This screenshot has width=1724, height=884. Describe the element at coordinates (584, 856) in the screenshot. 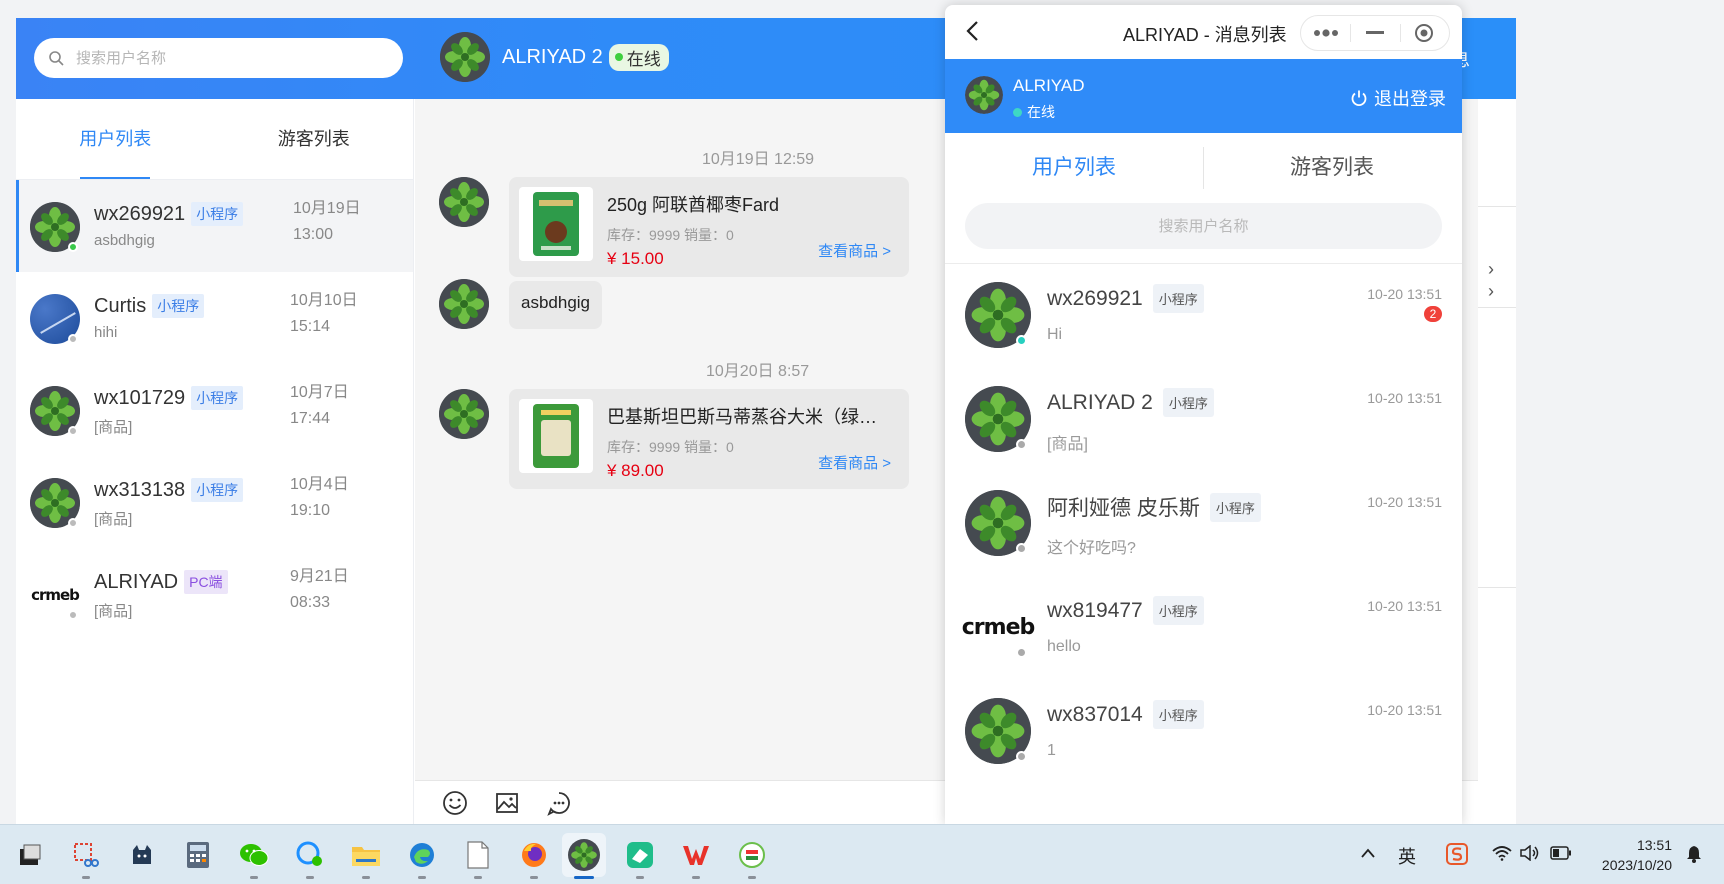

I see `taskbar-app-alriyad` at that location.